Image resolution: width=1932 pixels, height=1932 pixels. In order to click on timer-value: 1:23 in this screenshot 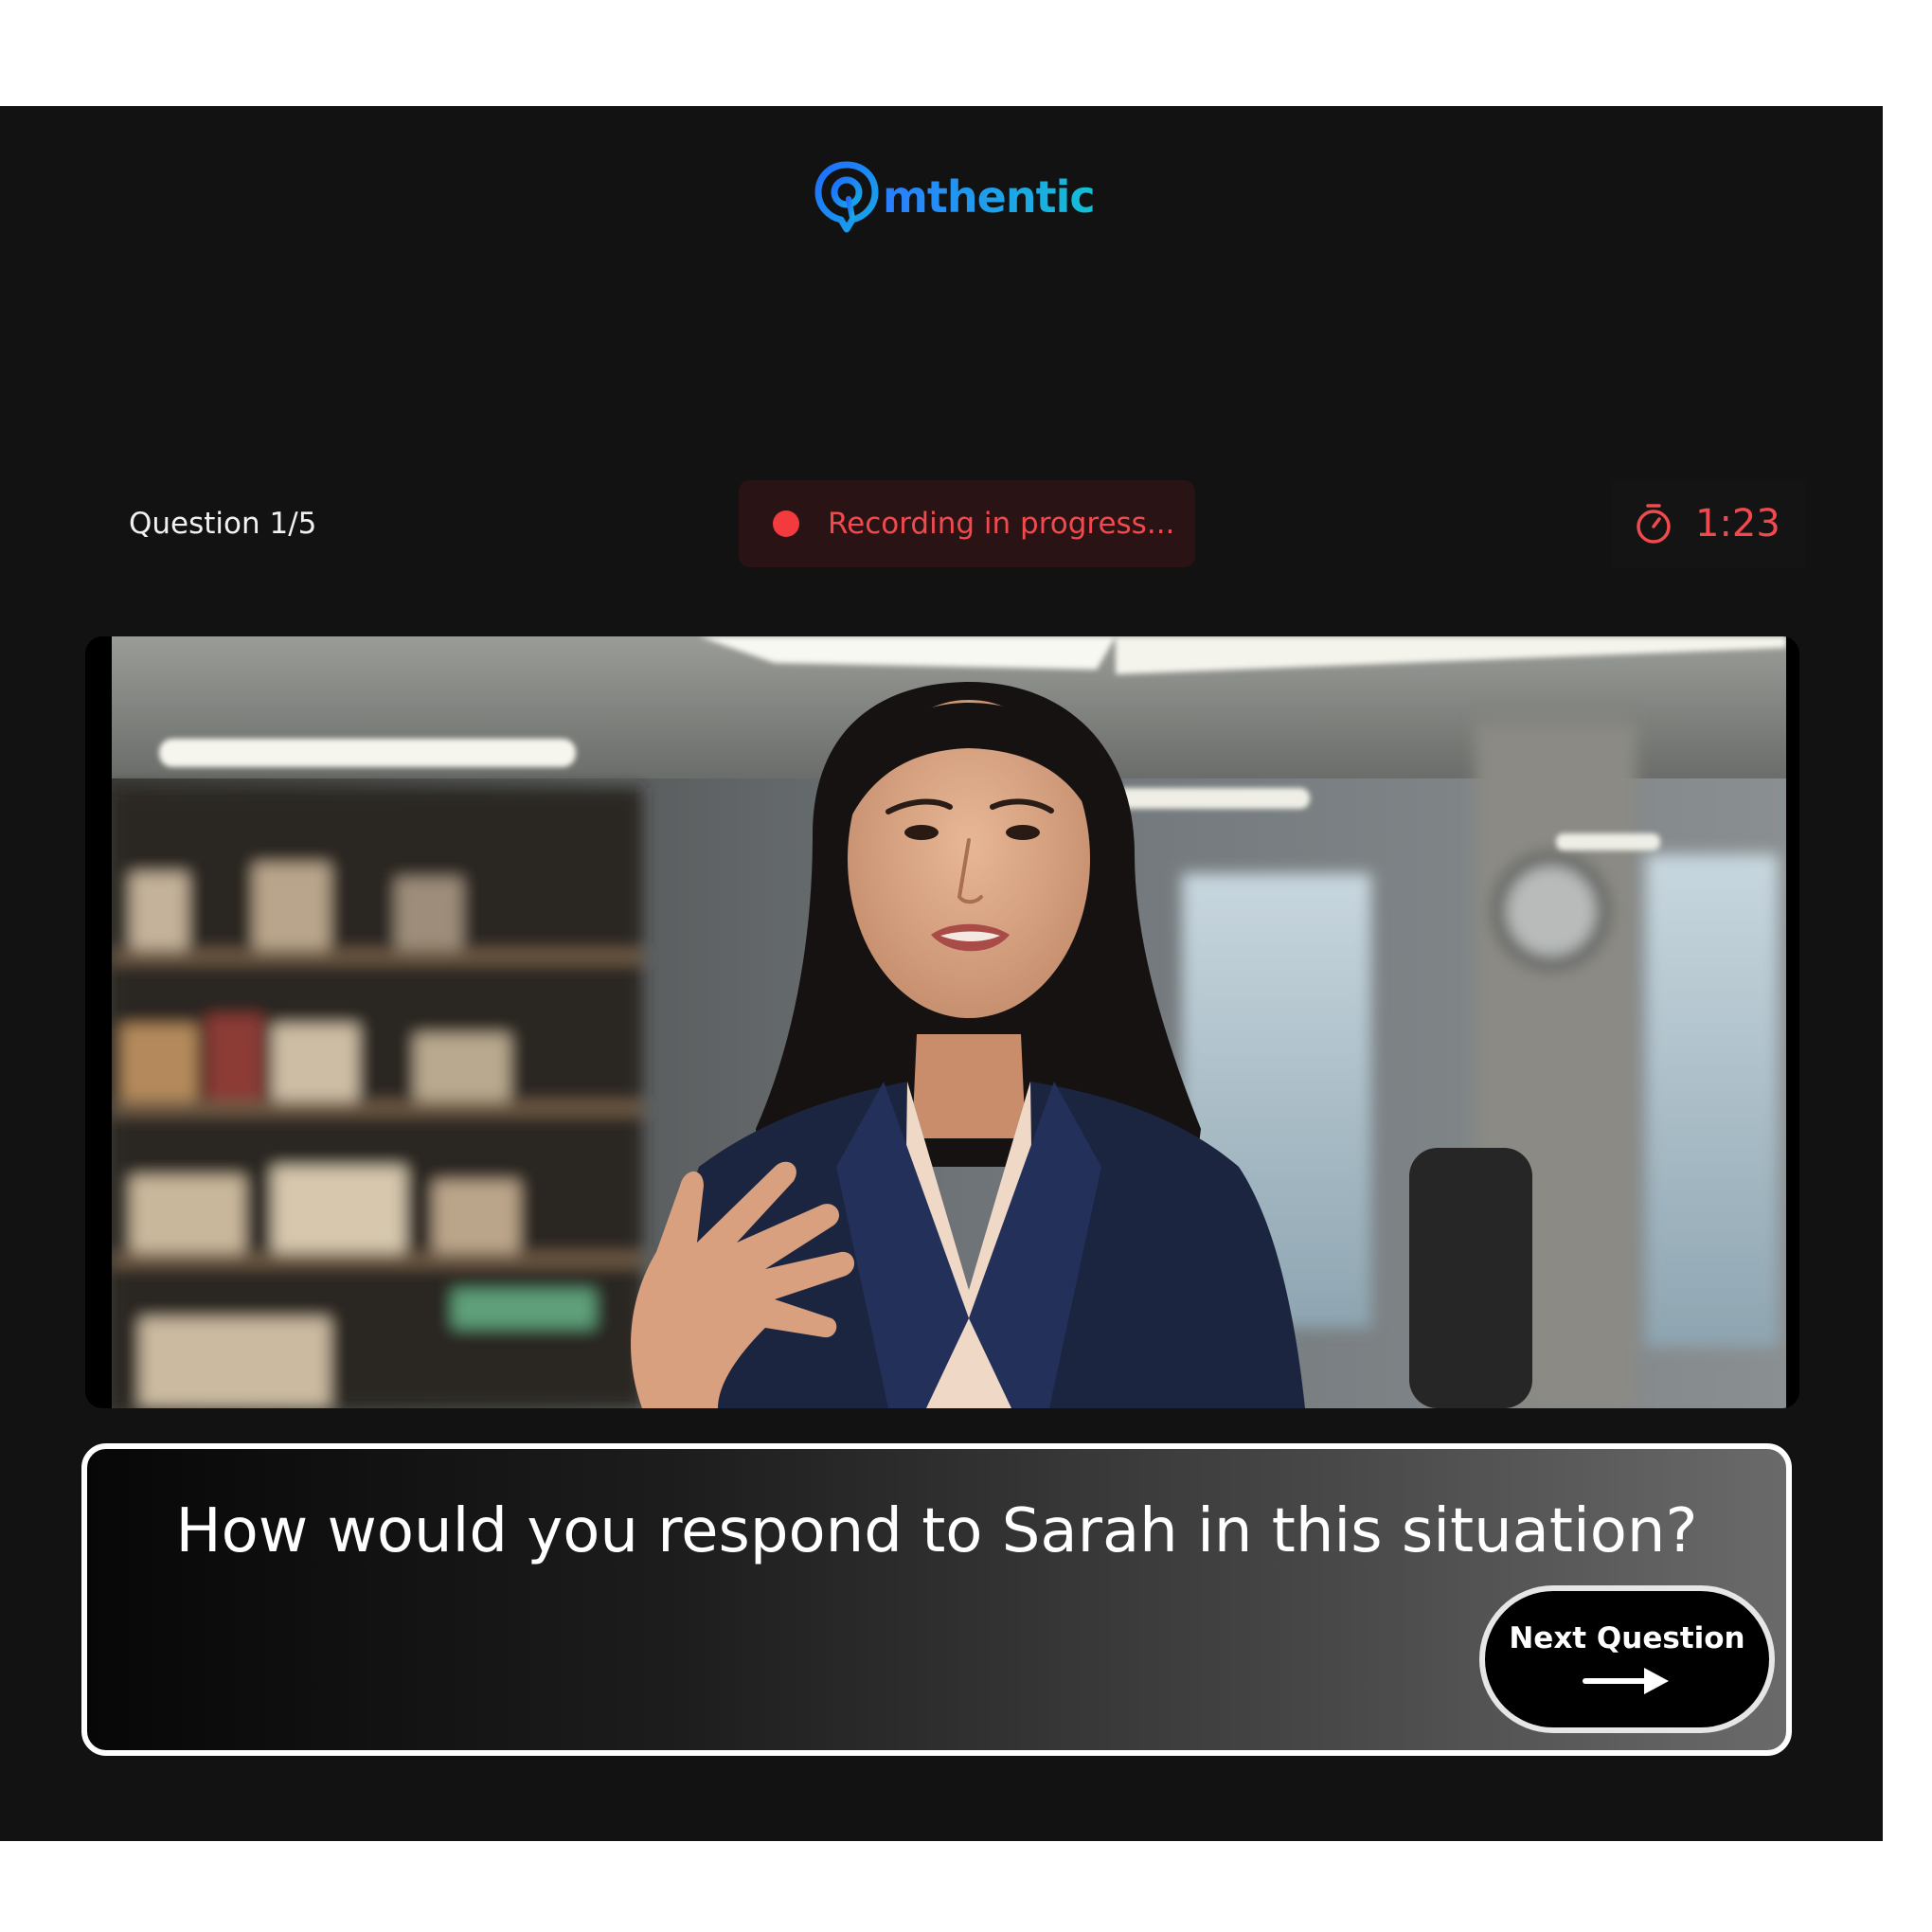, I will do `click(1737, 524)`.